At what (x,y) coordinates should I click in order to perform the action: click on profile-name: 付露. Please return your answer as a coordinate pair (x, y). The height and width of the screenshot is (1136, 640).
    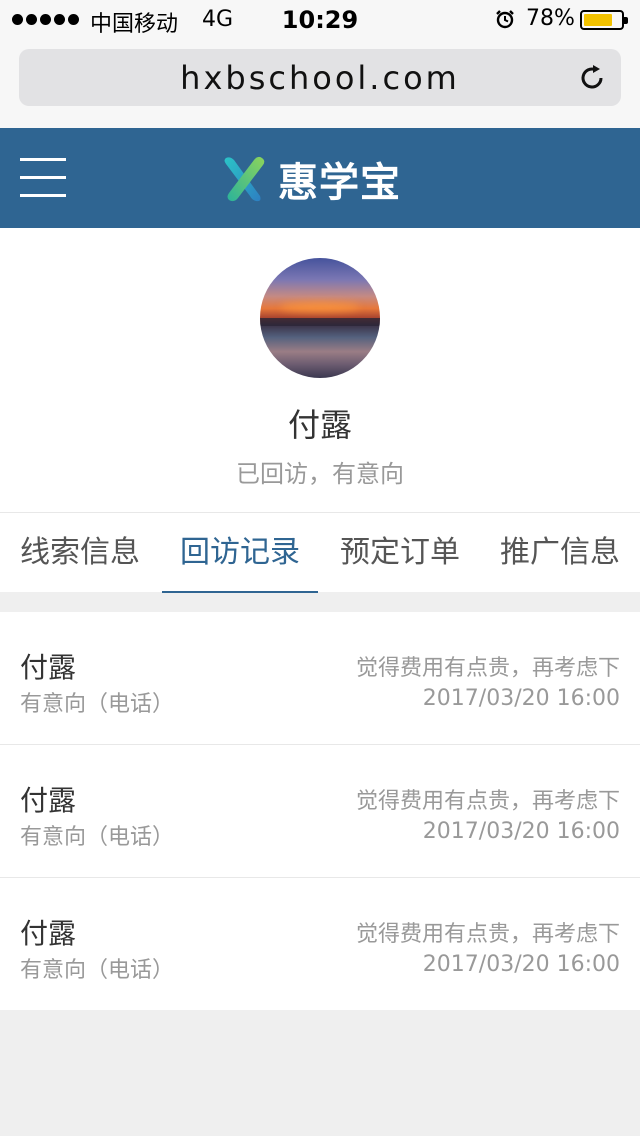
    Looking at the image, I should click on (319, 425).